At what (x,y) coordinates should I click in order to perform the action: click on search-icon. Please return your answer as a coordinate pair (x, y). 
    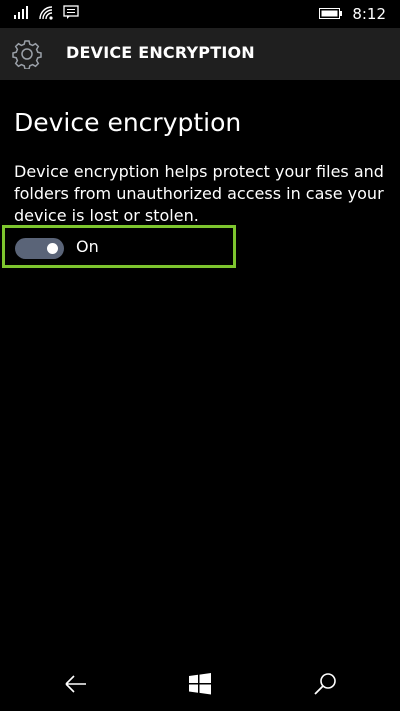
    Looking at the image, I should click on (325, 684).